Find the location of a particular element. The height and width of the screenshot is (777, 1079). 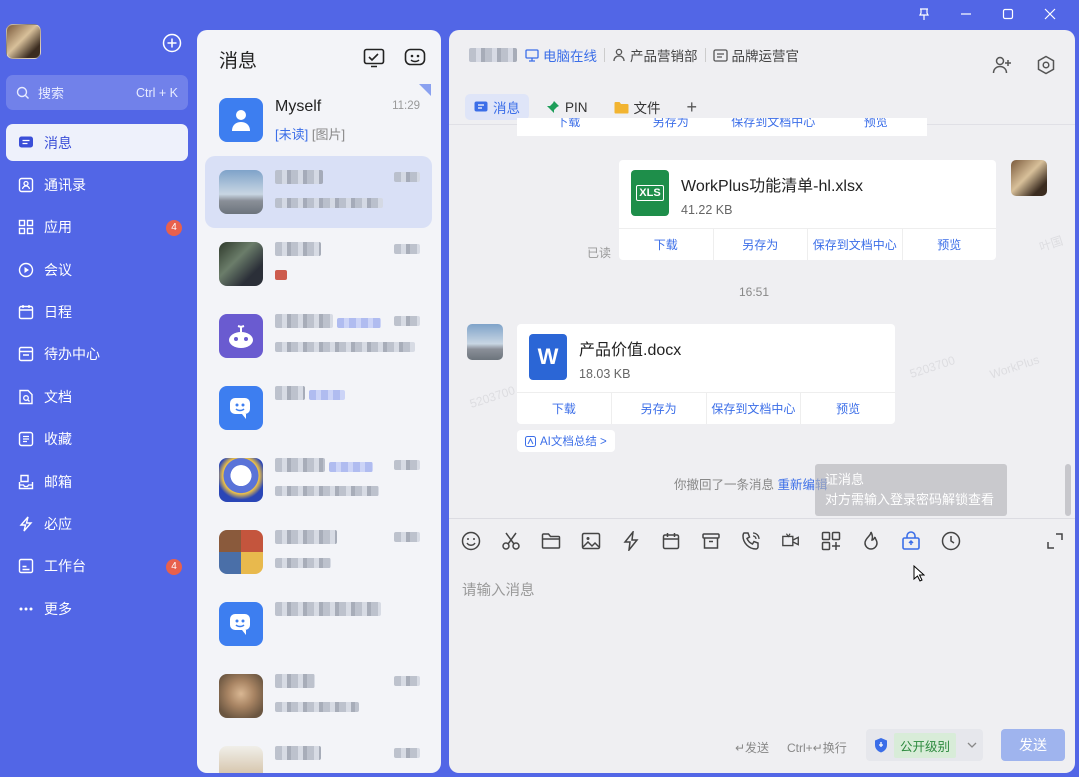

file-name: 产品价值.docx is located at coordinates (630, 350).